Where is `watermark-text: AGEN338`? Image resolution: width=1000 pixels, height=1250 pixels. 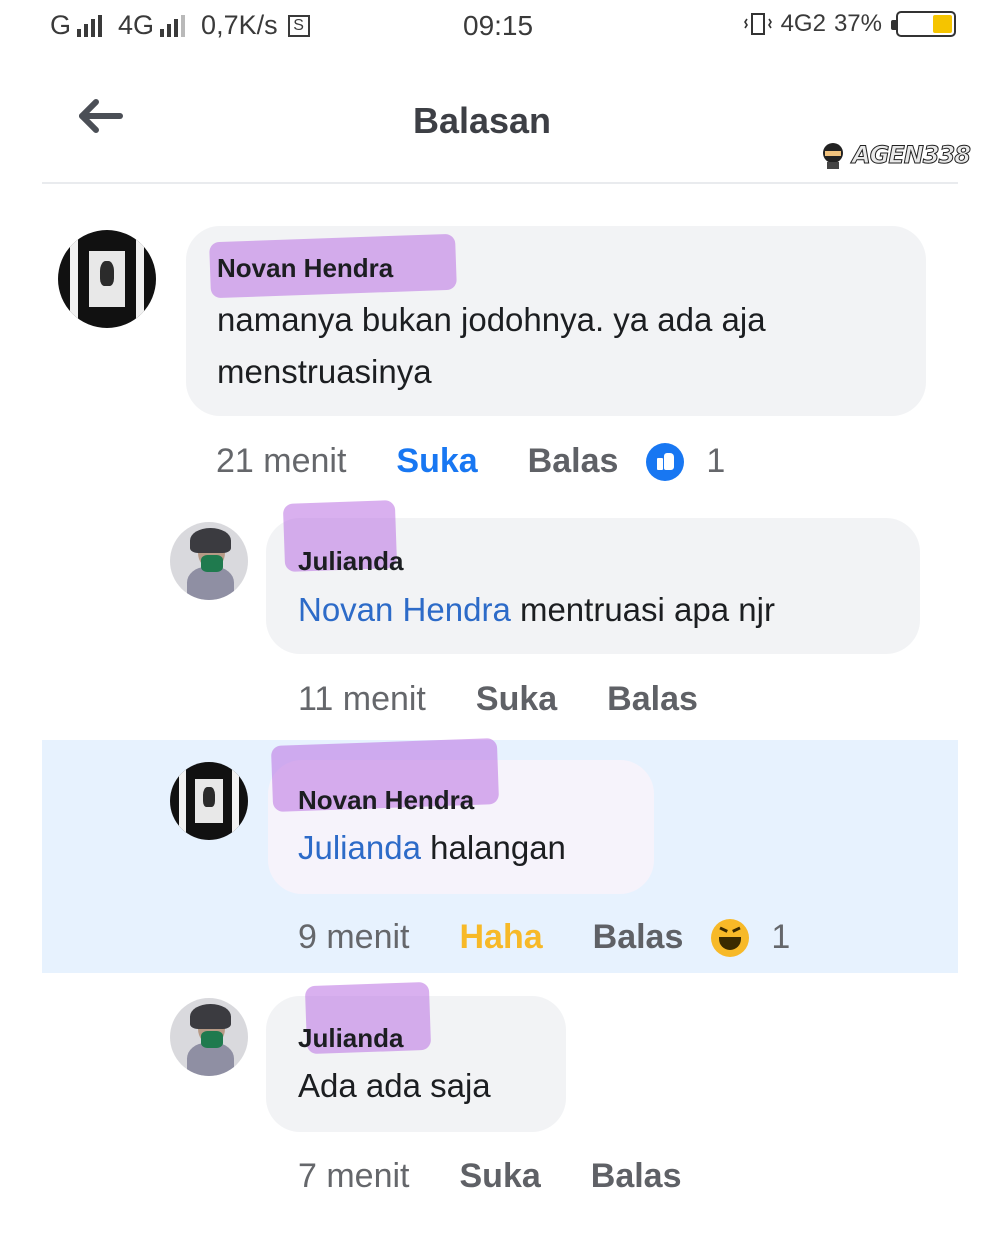 watermark-text: AGEN338 is located at coordinates (912, 155).